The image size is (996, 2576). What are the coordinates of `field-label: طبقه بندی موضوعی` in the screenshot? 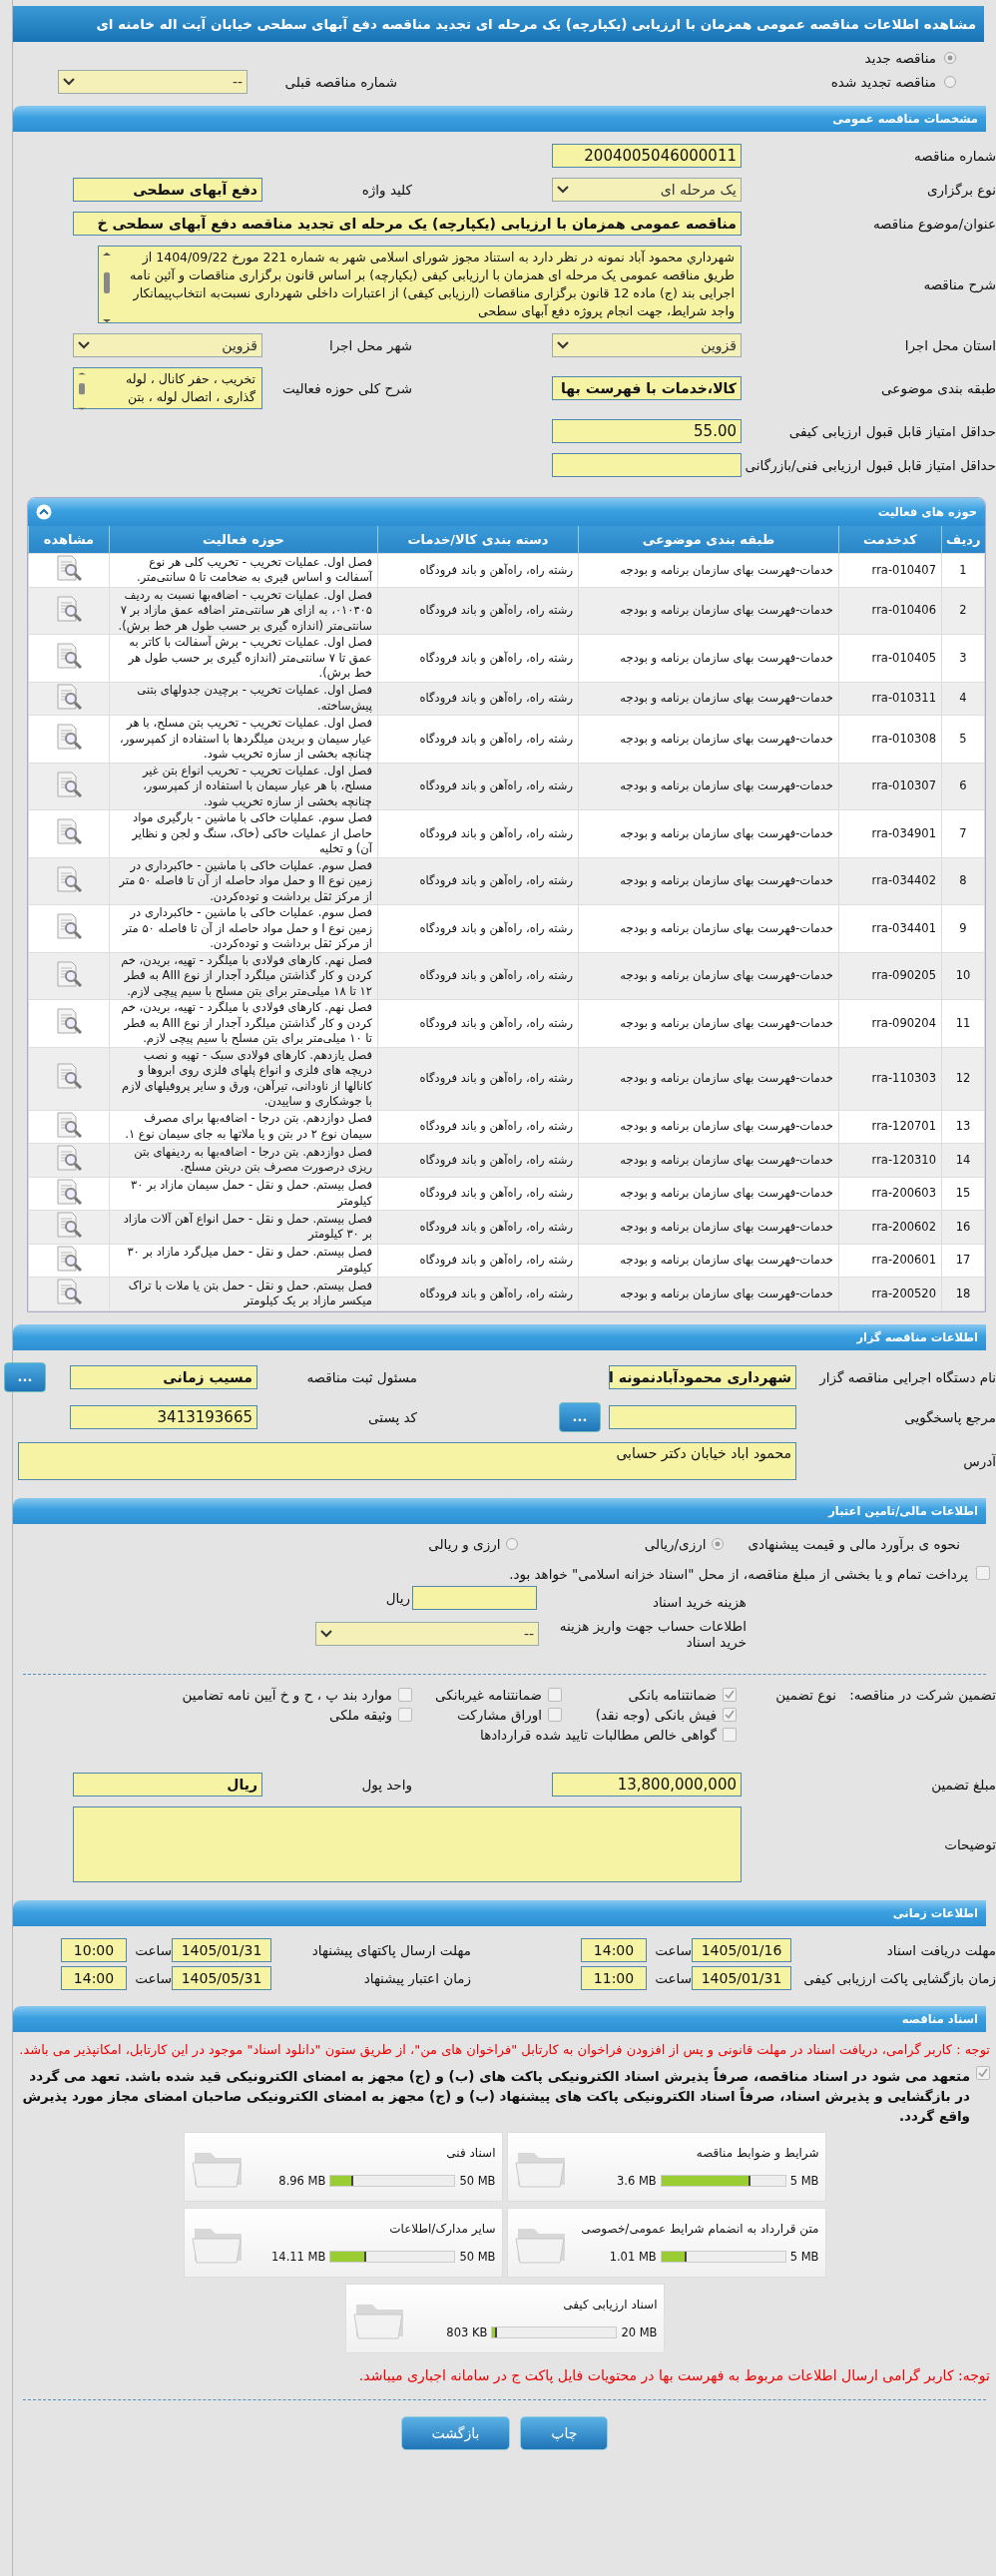 It's located at (938, 388).